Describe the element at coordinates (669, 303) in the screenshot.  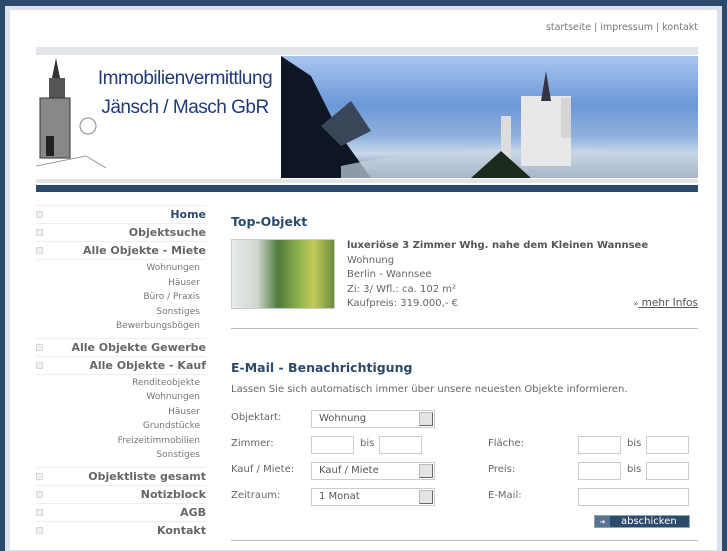
I see `more-info-label: mehr Infos` at that location.